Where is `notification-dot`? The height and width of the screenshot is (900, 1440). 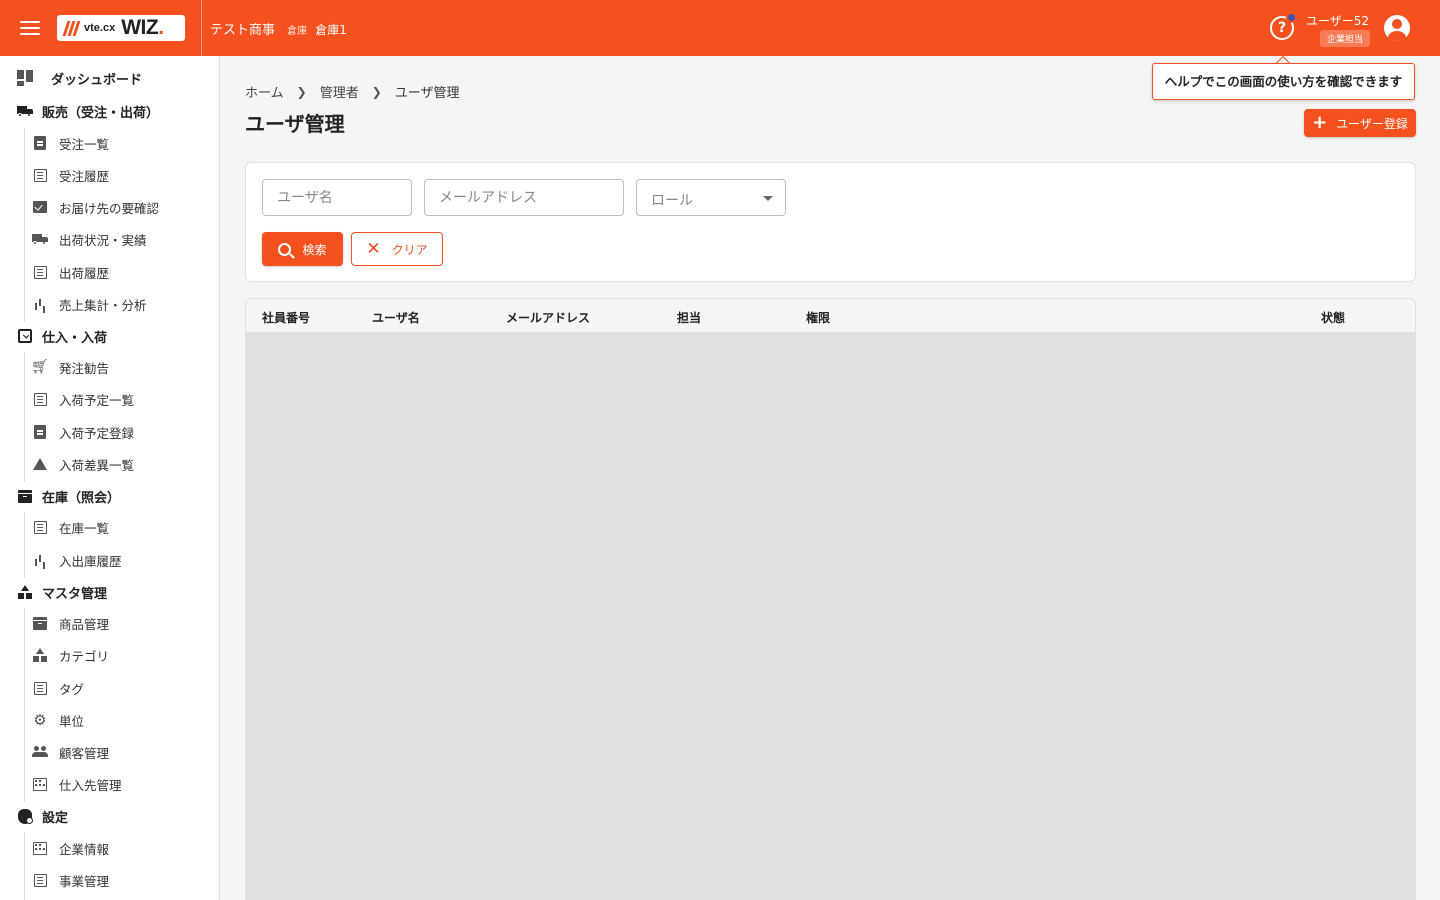 notification-dot is located at coordinates (1291, 17).